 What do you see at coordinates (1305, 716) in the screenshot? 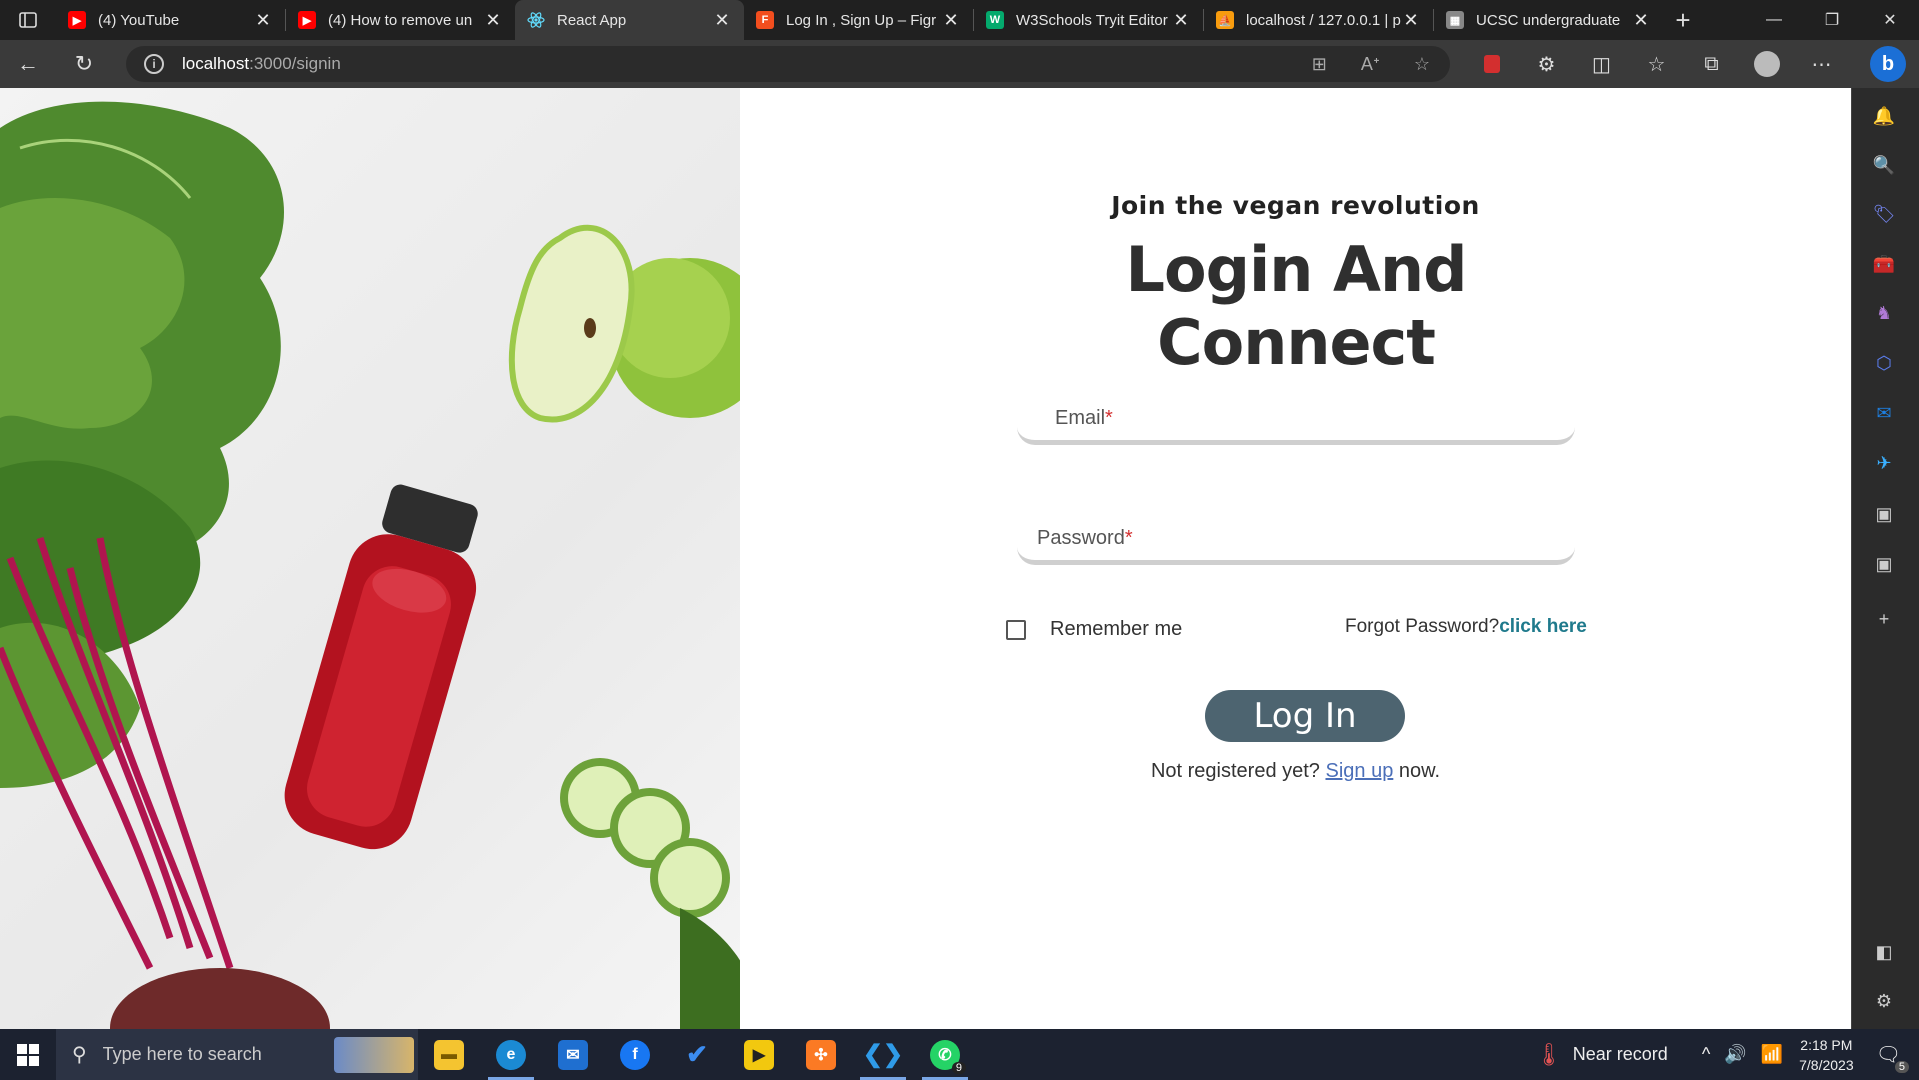
I see `login-button: Log In` at bounding box center [1305, 716].